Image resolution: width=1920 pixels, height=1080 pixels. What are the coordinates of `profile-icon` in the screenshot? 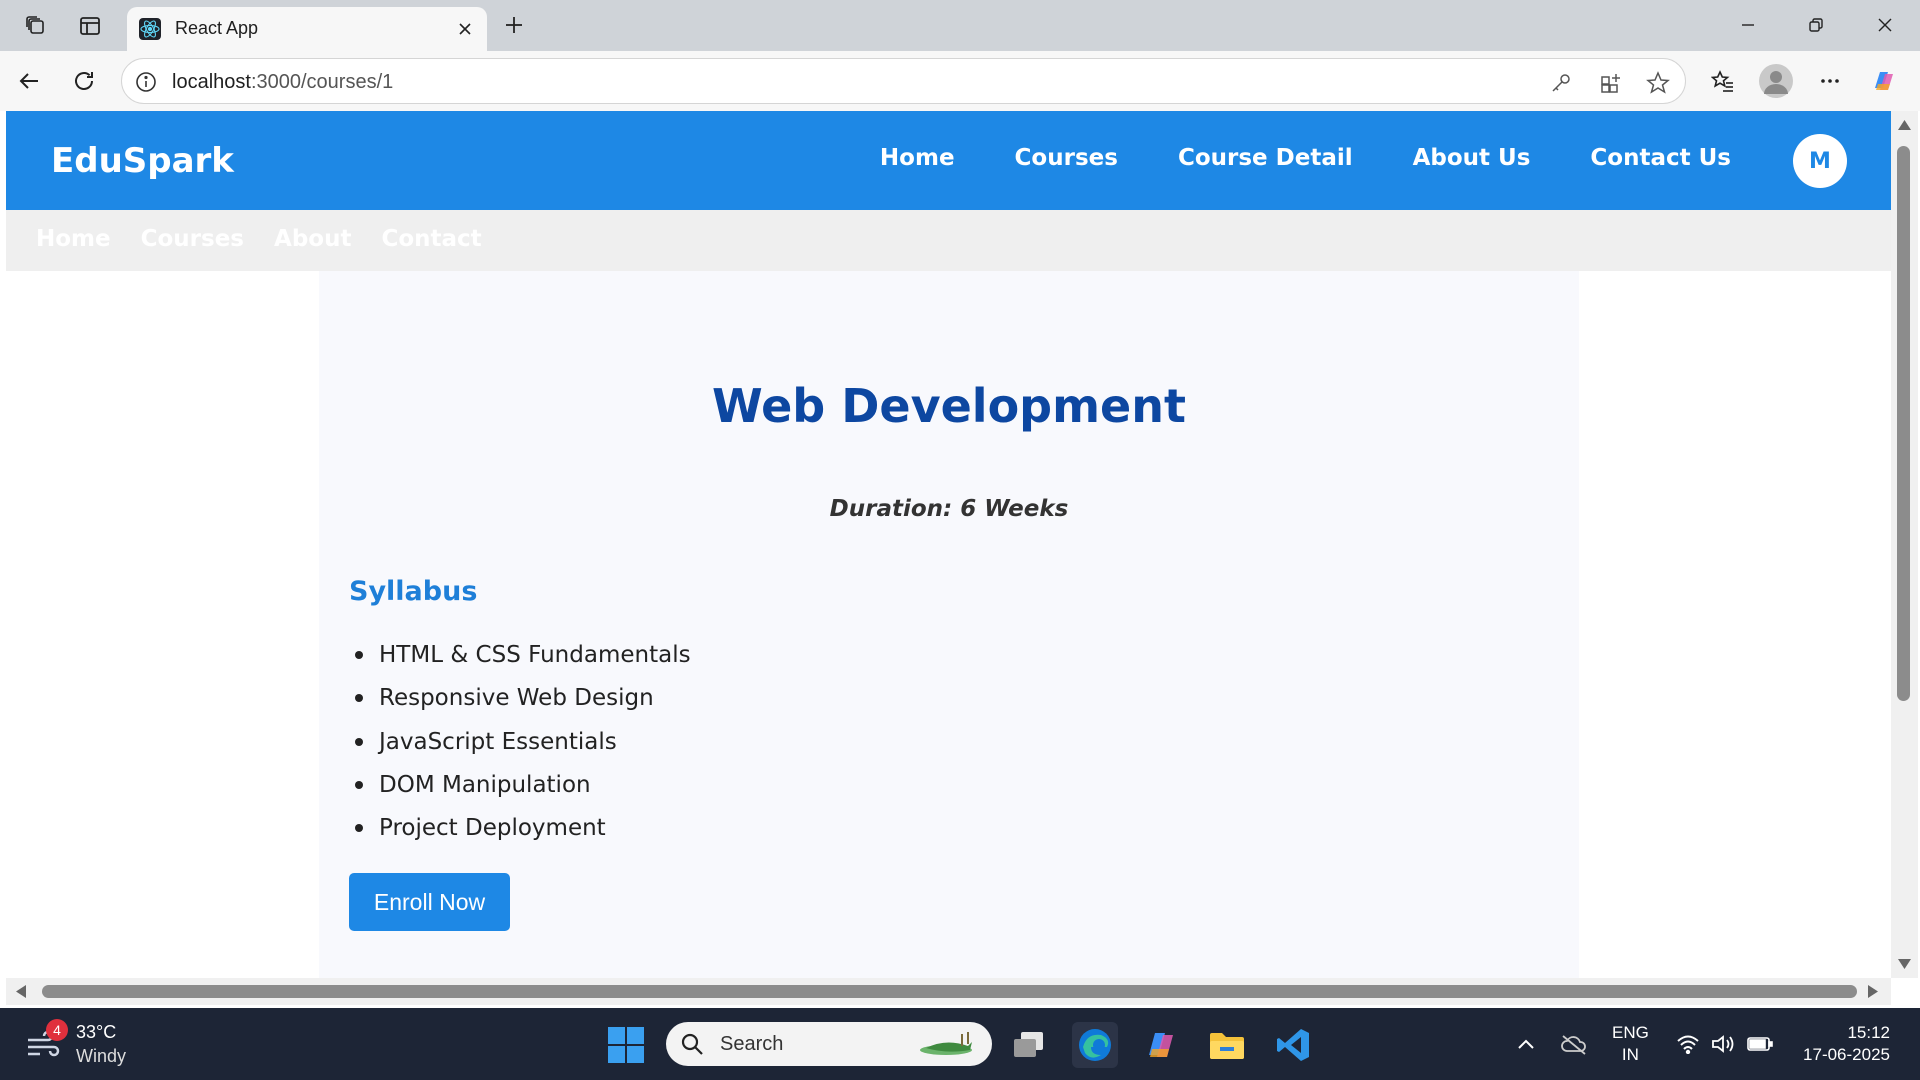 It's located at (1776, 81).